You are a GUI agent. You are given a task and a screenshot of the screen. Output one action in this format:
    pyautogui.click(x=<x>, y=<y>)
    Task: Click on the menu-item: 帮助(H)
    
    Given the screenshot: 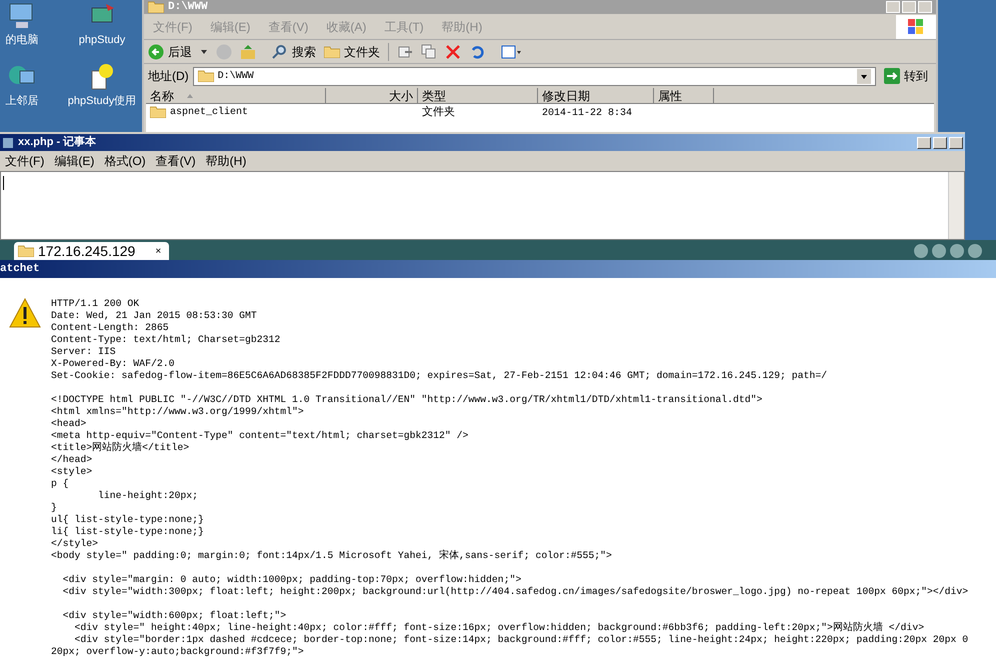 What is the action you would take?
    pyautogui.click(x=226, y=161)
    